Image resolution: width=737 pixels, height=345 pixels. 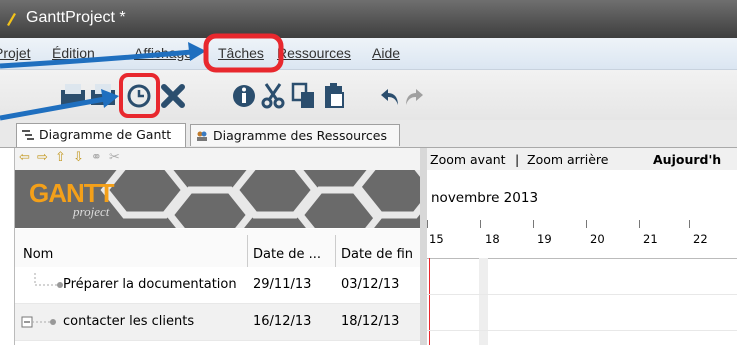 What do you see at coordinates (59, 105) in the screenshot?
I see `arrow-to-toolbar-icon` at bounding box center [59, 105].